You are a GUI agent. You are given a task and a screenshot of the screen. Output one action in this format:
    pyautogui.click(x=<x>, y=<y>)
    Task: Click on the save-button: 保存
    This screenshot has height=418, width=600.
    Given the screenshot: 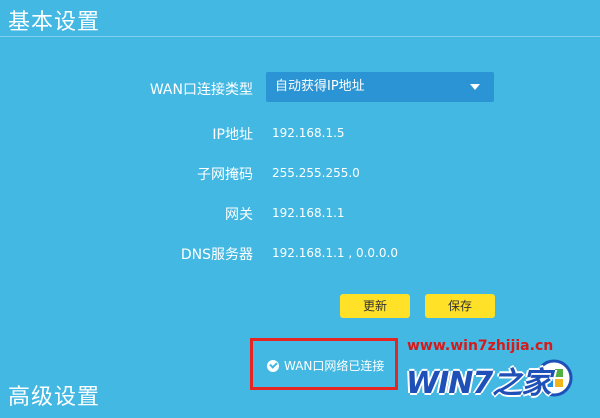 What is the action you would take?
    pyautogui.click(x=460, y=306)
    